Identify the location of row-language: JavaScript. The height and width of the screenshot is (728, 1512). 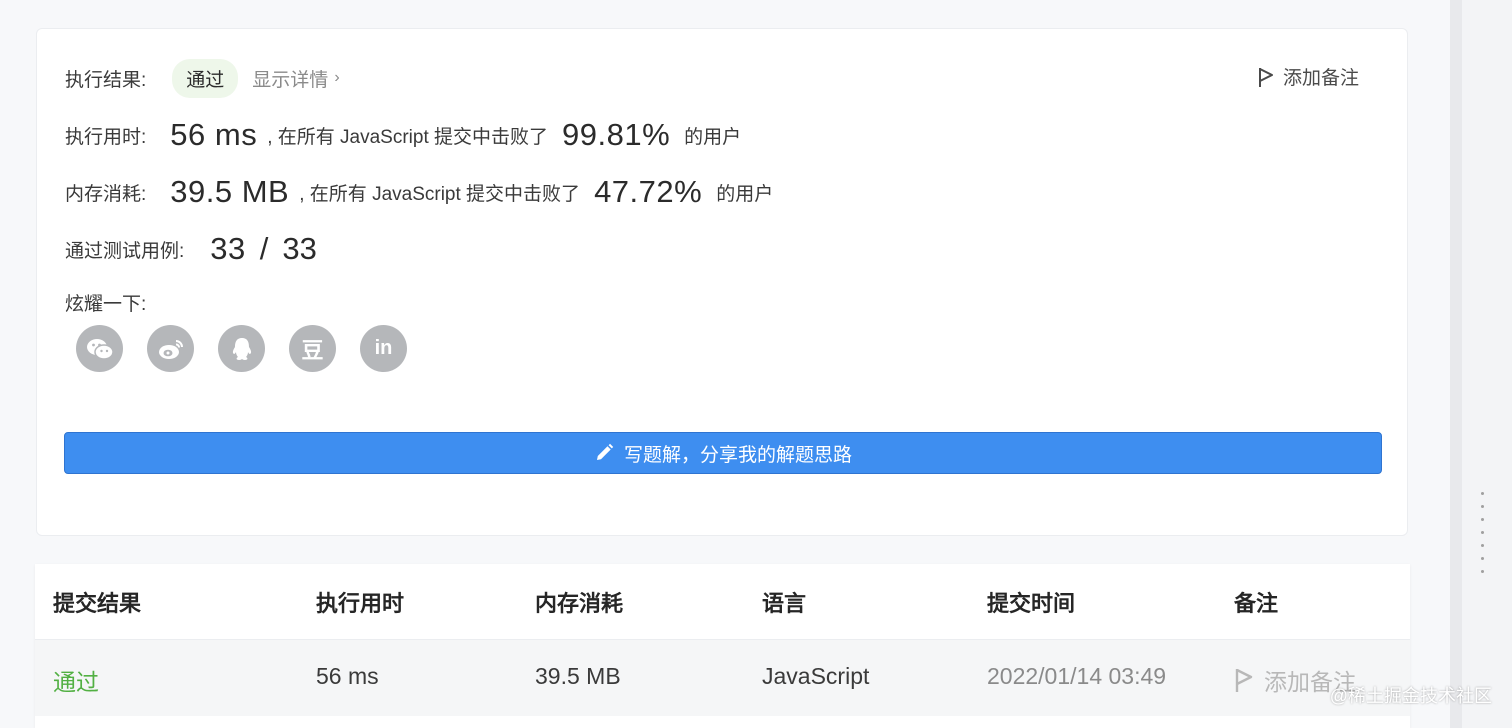
(816, 676).